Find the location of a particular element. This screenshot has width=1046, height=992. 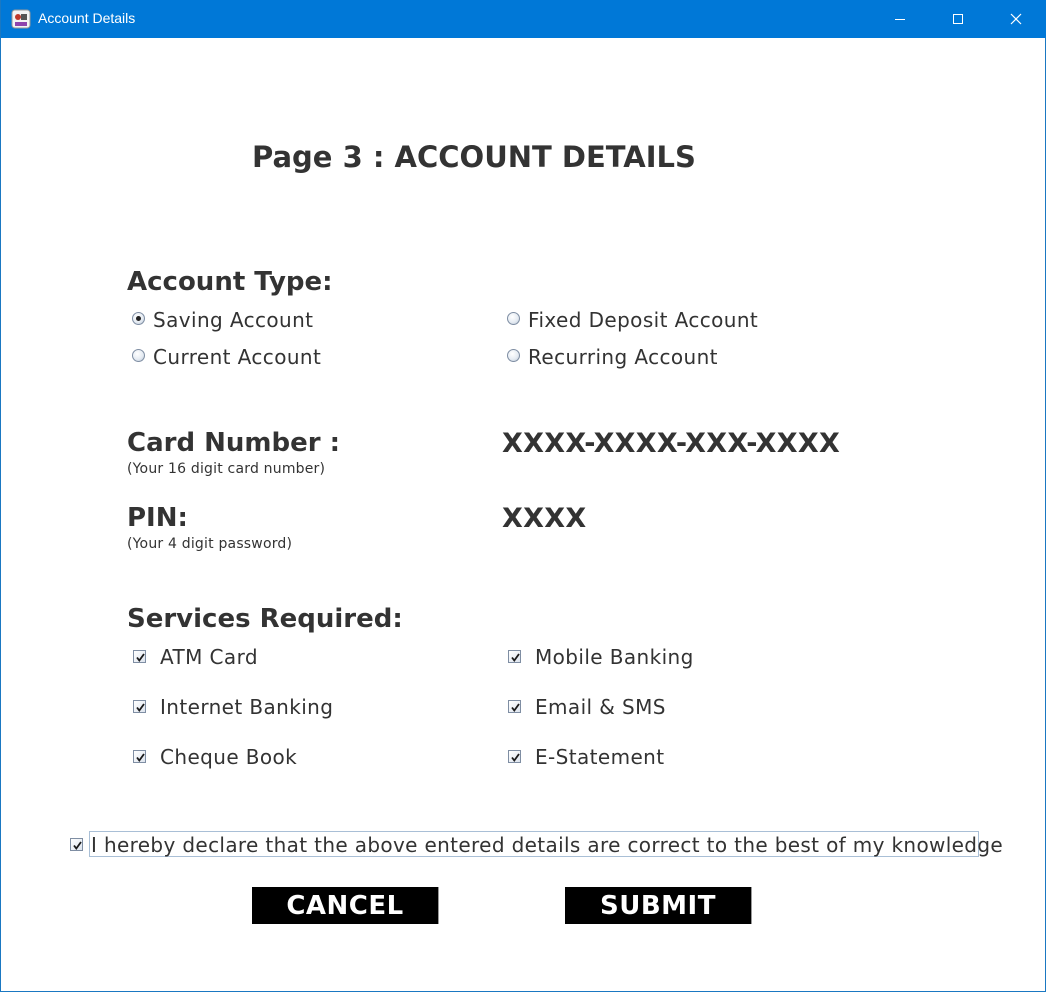

atm-card-checkbox is located at coordinates (139, 656).